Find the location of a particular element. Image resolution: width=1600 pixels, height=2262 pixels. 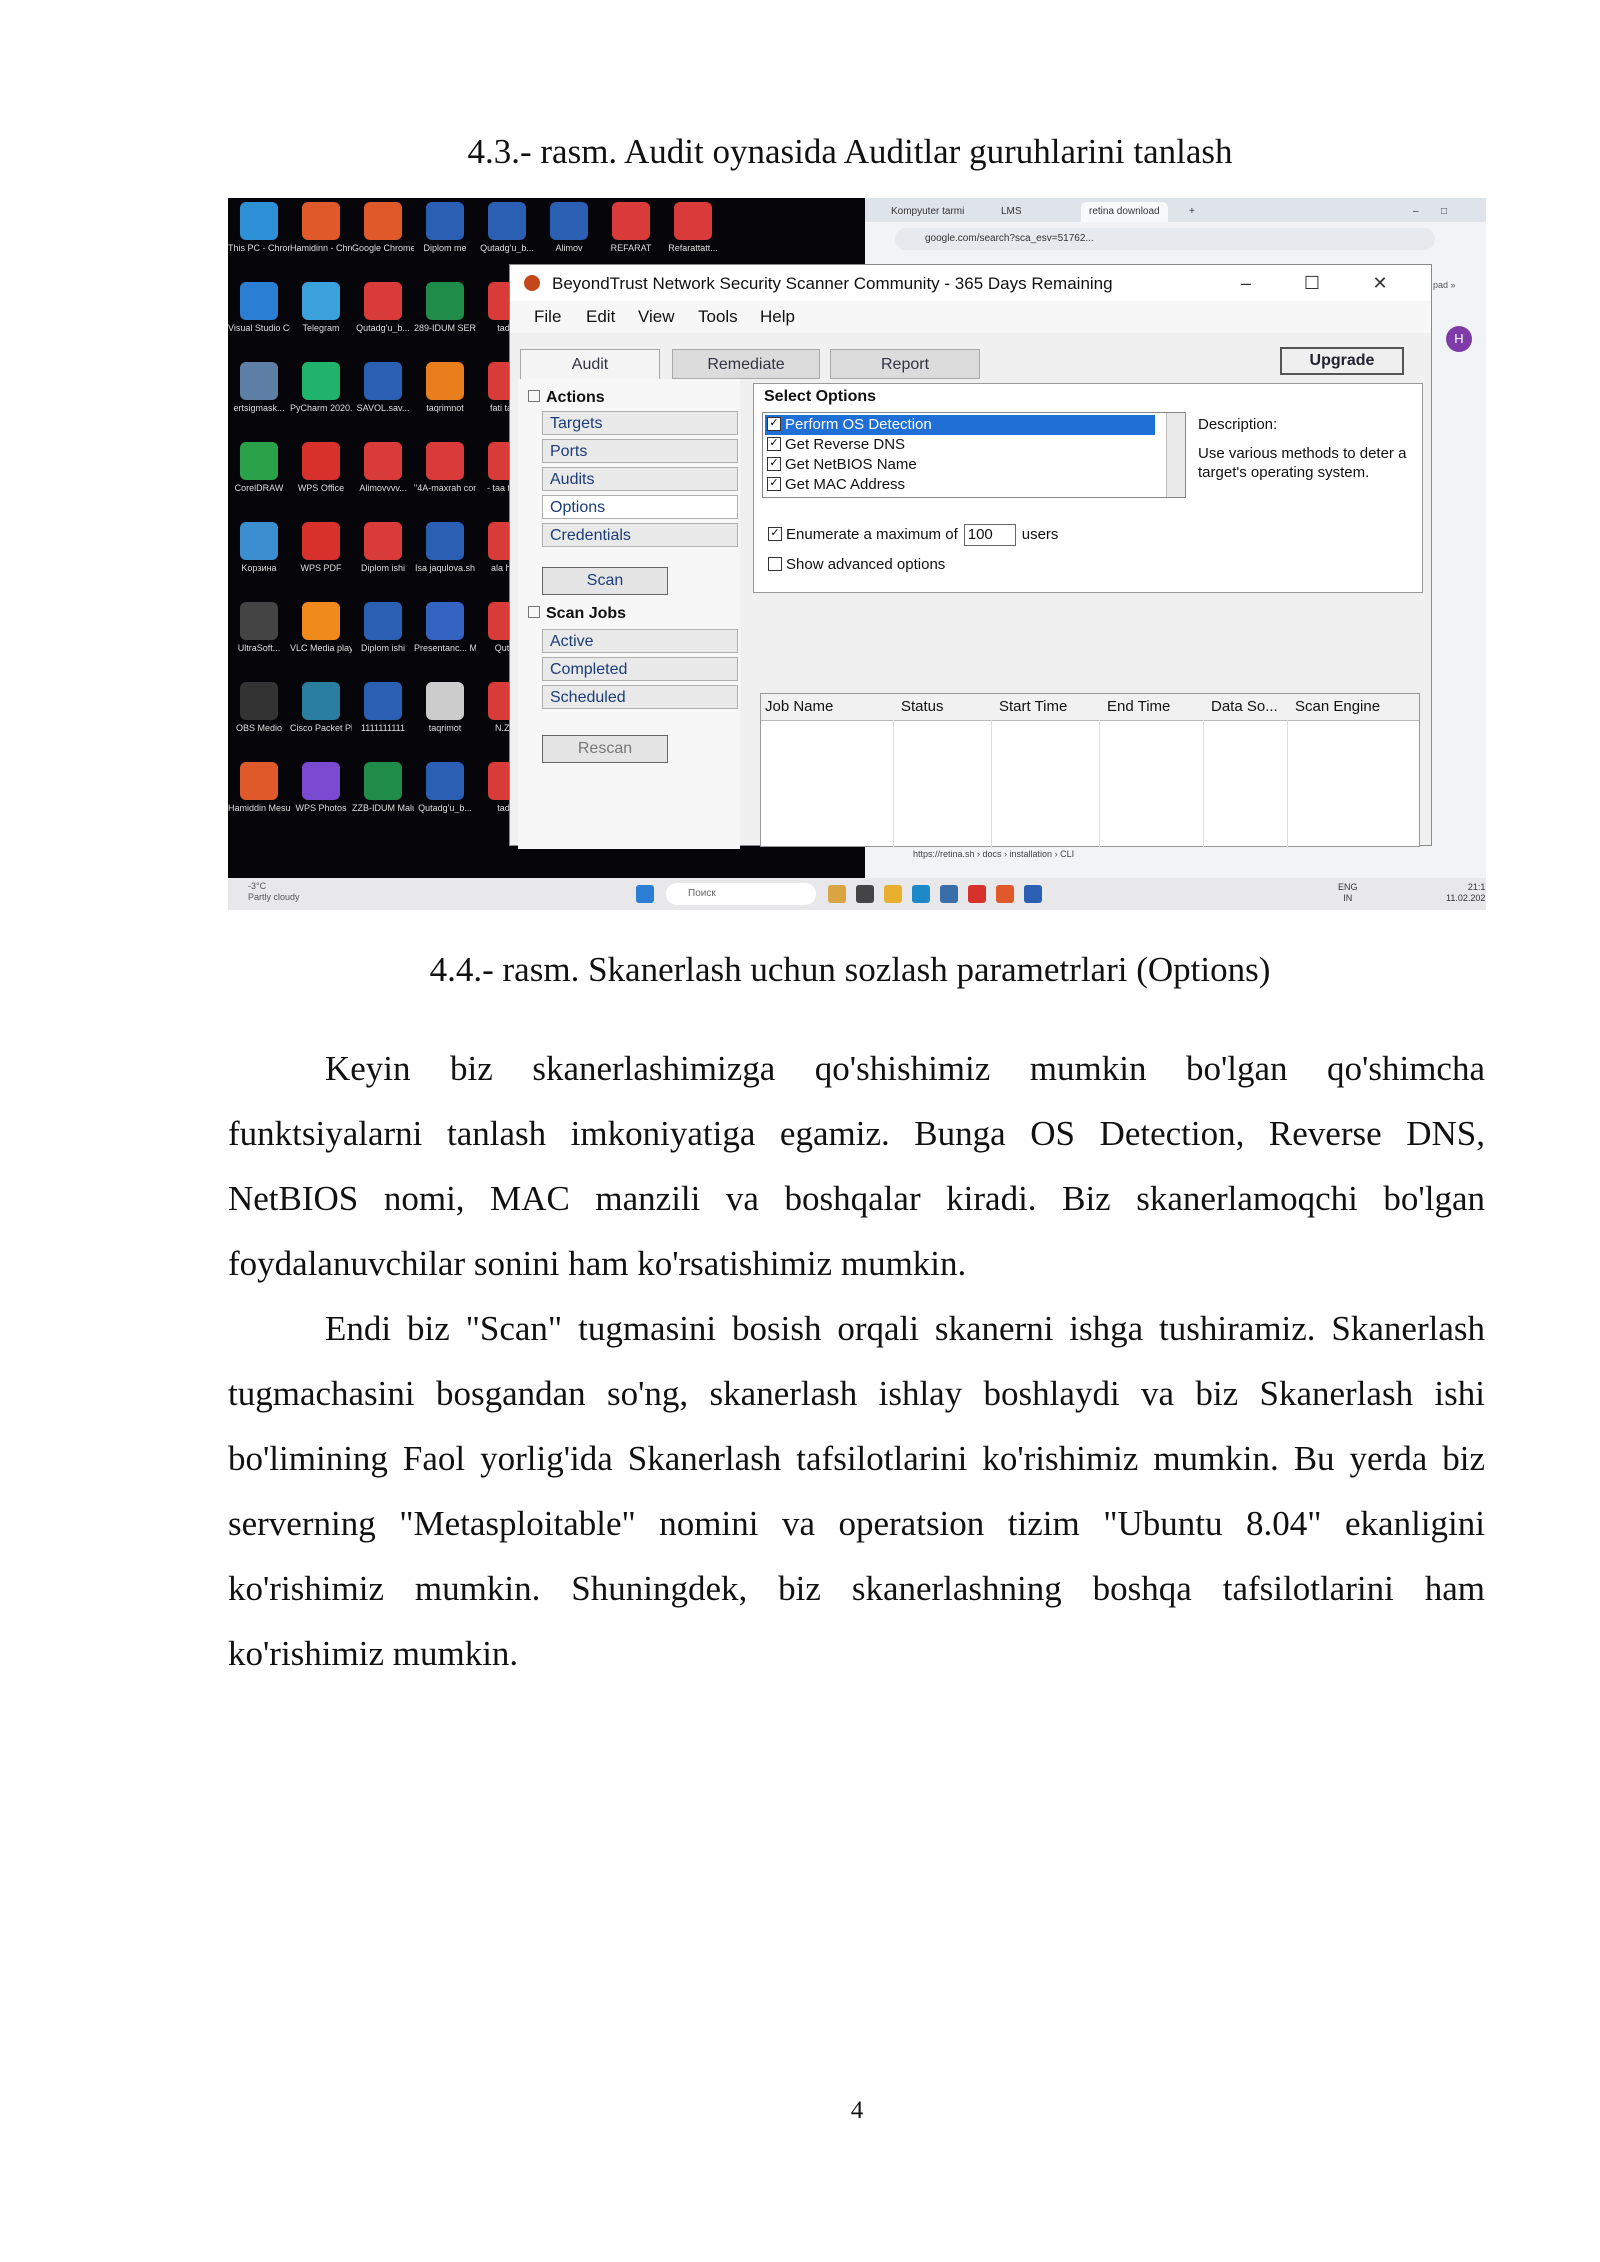

desktop-icon: Telegram is located at coordinates (321, 307).